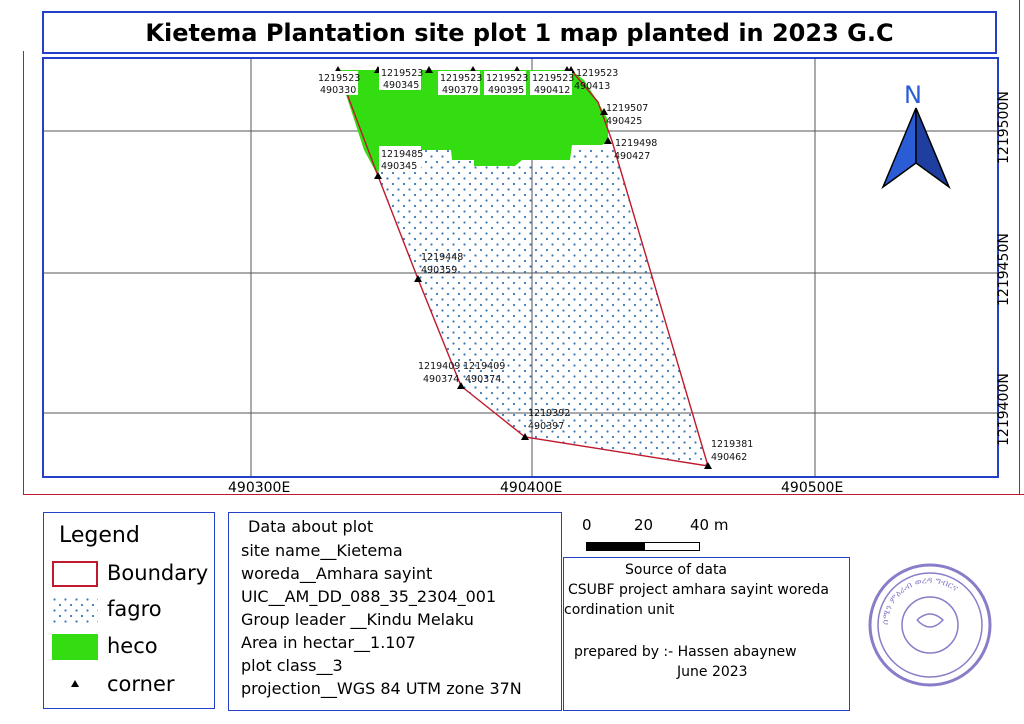 The image size is (1024, 724). What do you see at coordinates (292, 665) in the screenshot?
I see `plot-info-class: plot class__3` at bounding box center [292, 665].